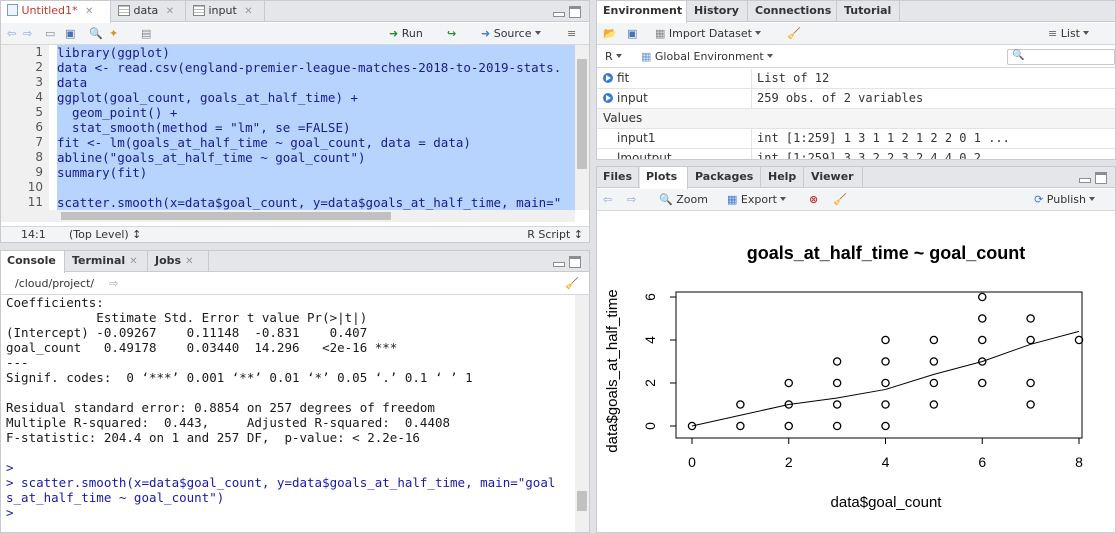 The width and height of the screenshot is (1116, 533). I want to click on compile-report-icon: ▤, so click(146, 34).